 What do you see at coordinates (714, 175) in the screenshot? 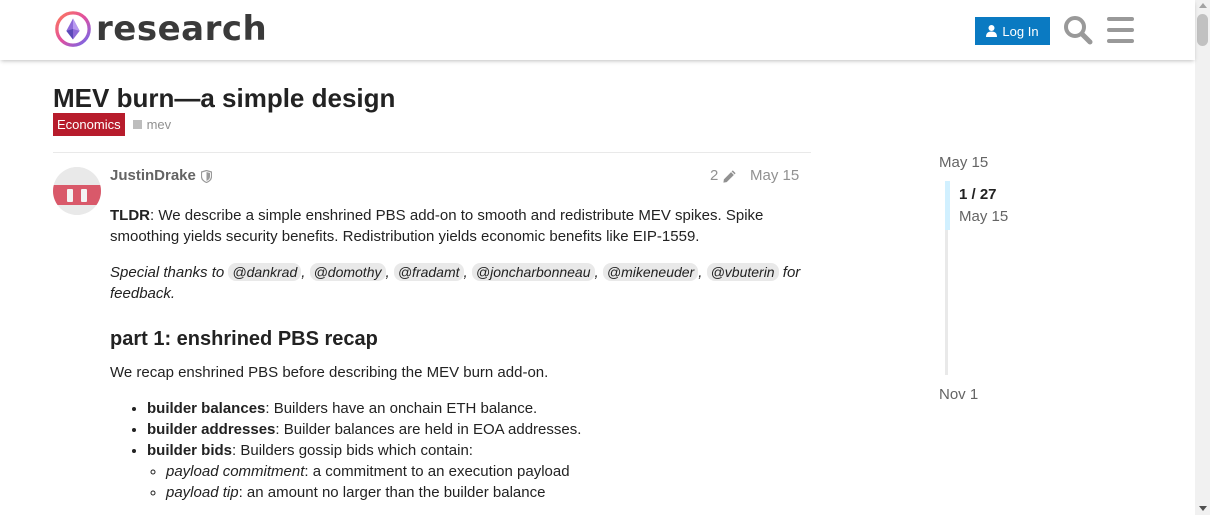
I see `edit-count: 2` at bounding box center [714, 175].